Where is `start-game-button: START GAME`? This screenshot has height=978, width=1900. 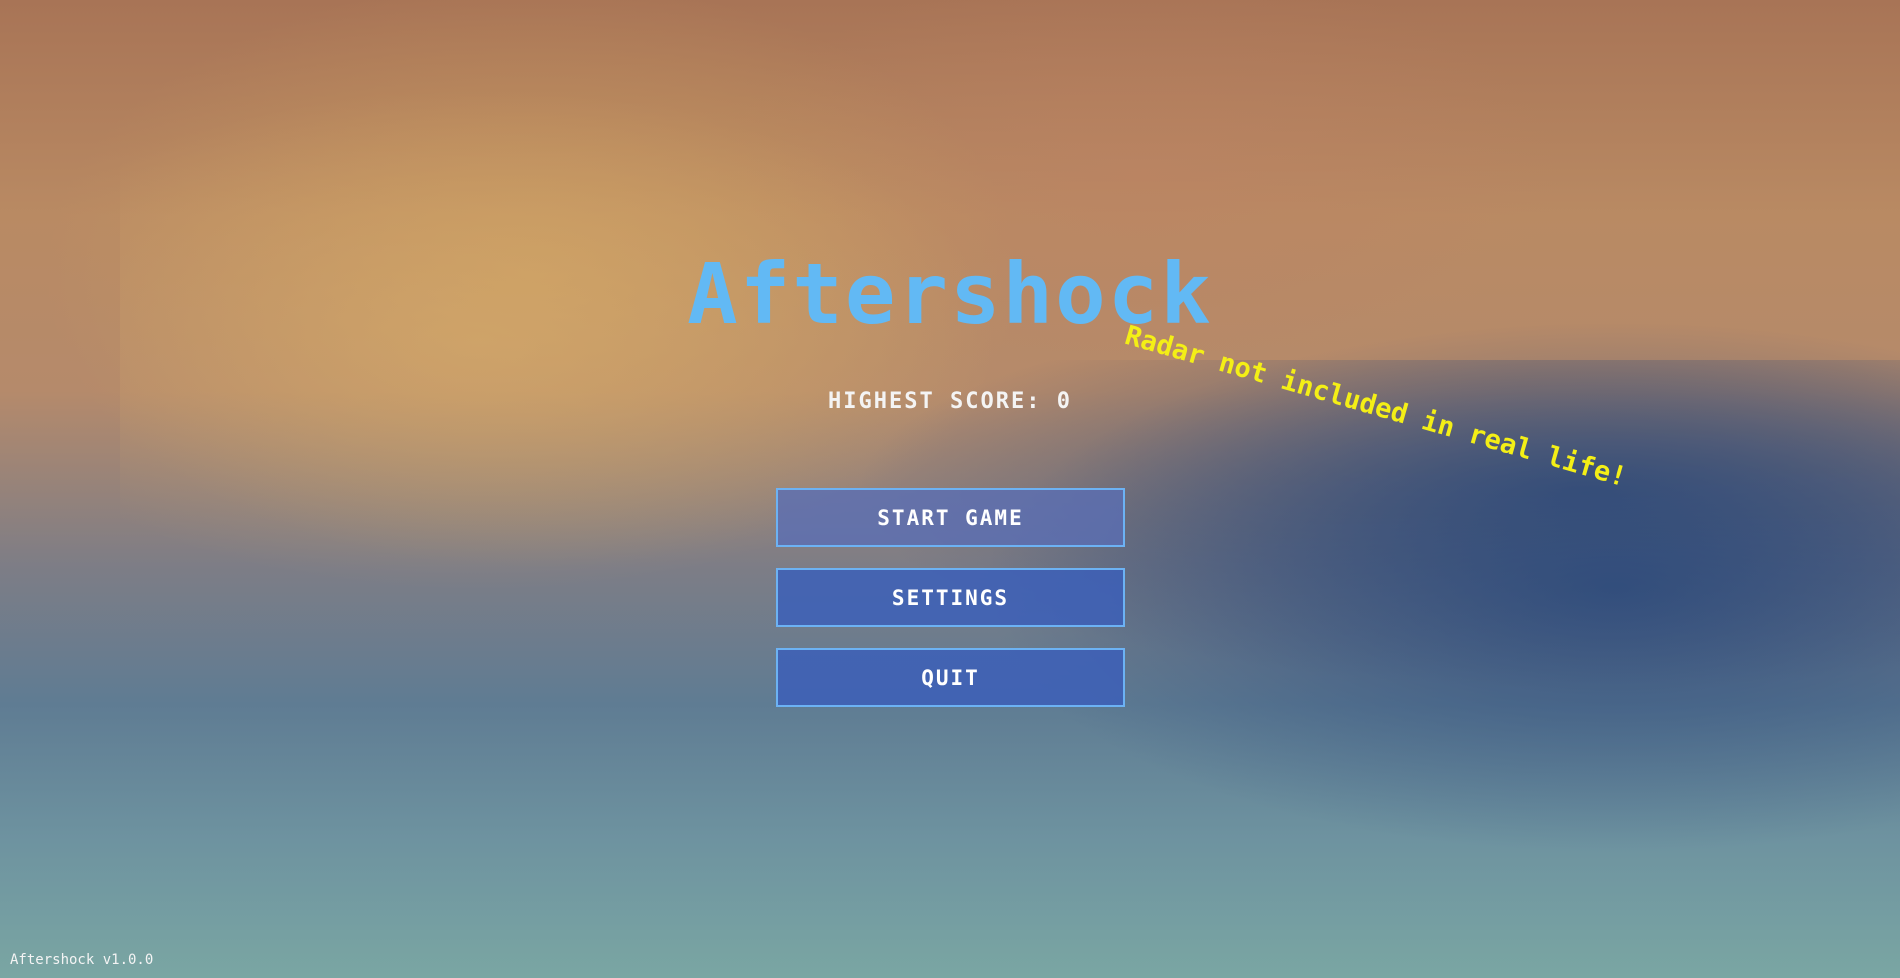 start-game-button: START GAME is located at coordinates (950, 517).